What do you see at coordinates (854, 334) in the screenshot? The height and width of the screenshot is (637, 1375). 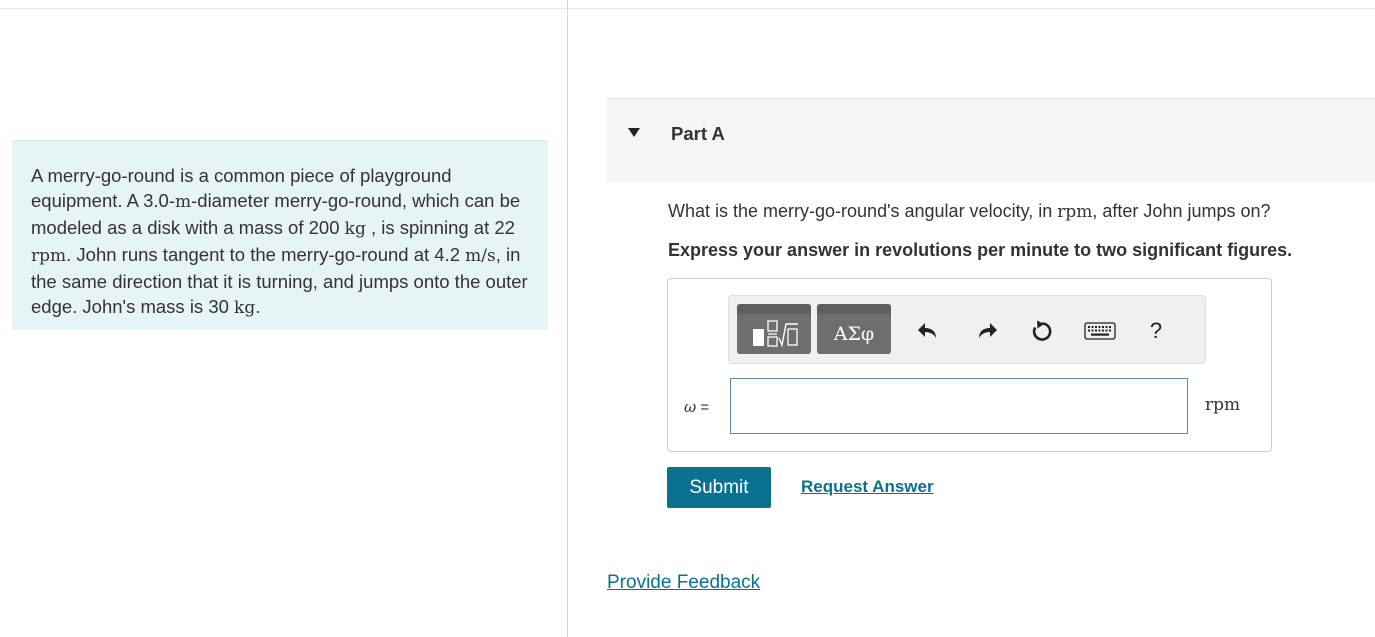 I see `greek-symbols-label: ΑΣφ` at bounding box center [854, 334].